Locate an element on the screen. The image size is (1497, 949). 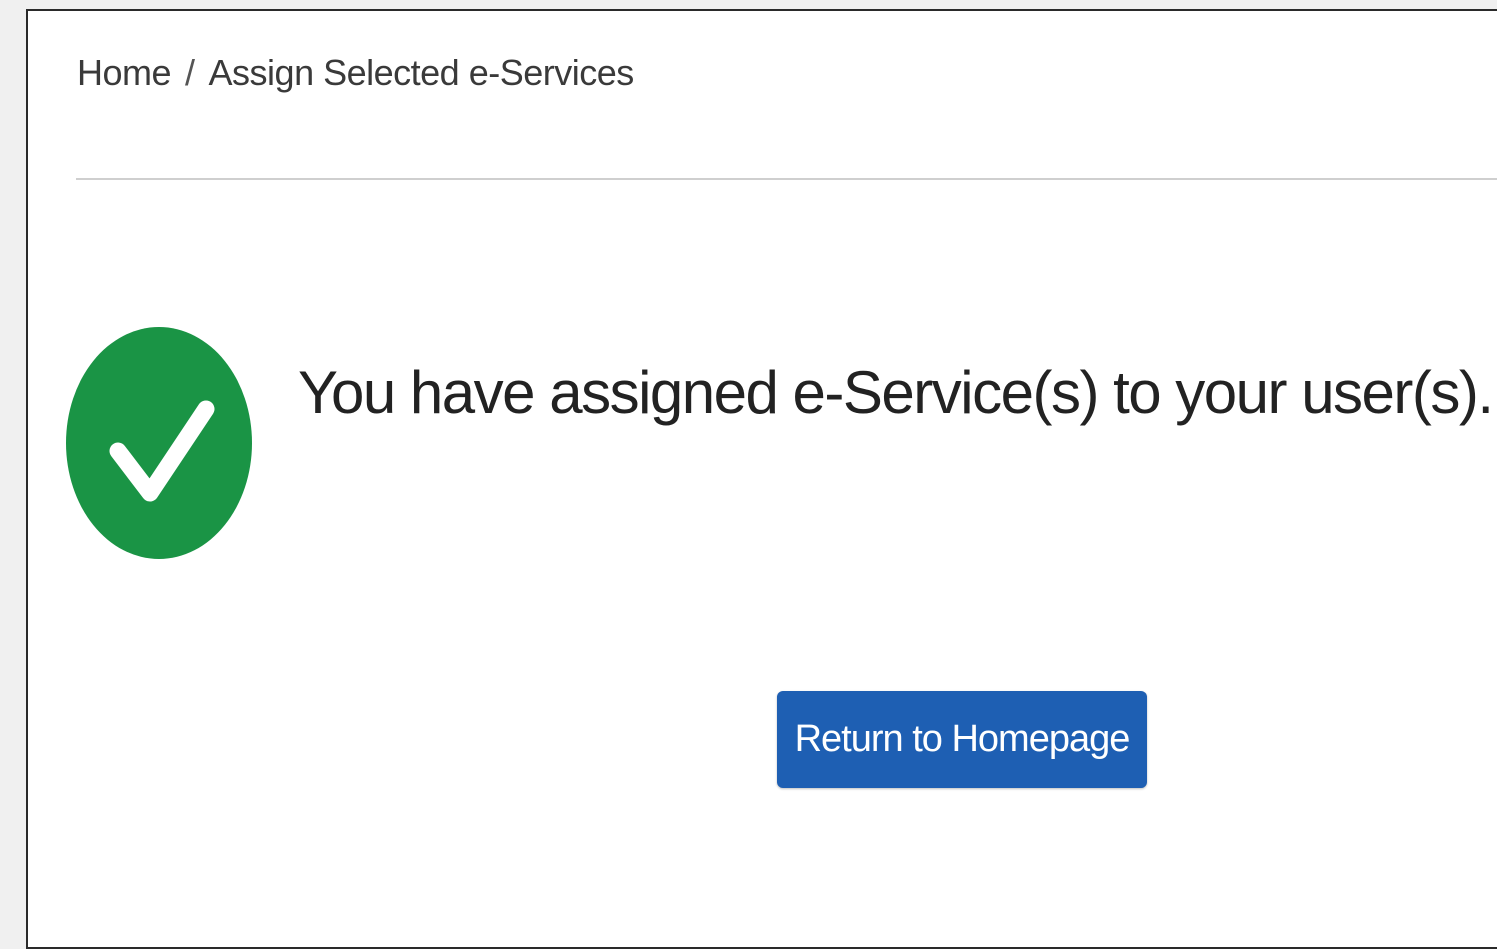
divider is located at coordinates (786, 179).